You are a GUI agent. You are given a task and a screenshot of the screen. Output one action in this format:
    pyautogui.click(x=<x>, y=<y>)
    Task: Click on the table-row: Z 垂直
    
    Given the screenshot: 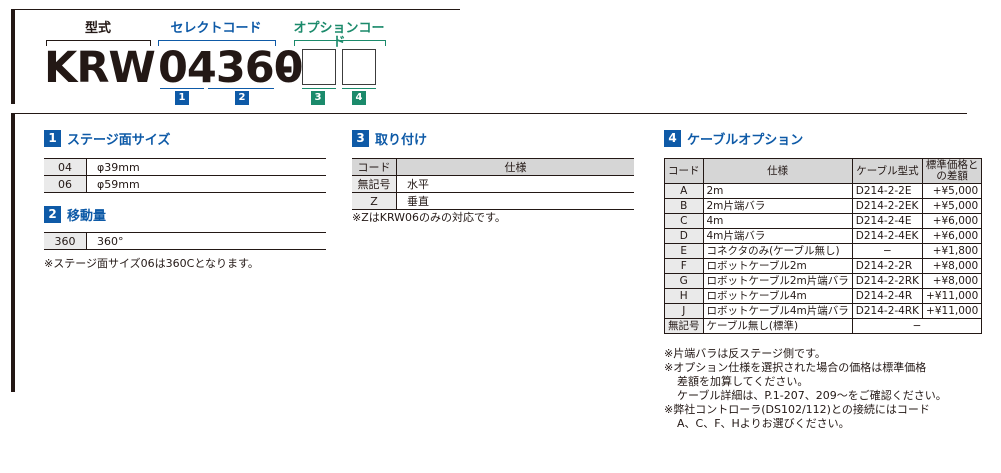 What is the action you would take?
    pyautogui.click(x=493, y=201)
    